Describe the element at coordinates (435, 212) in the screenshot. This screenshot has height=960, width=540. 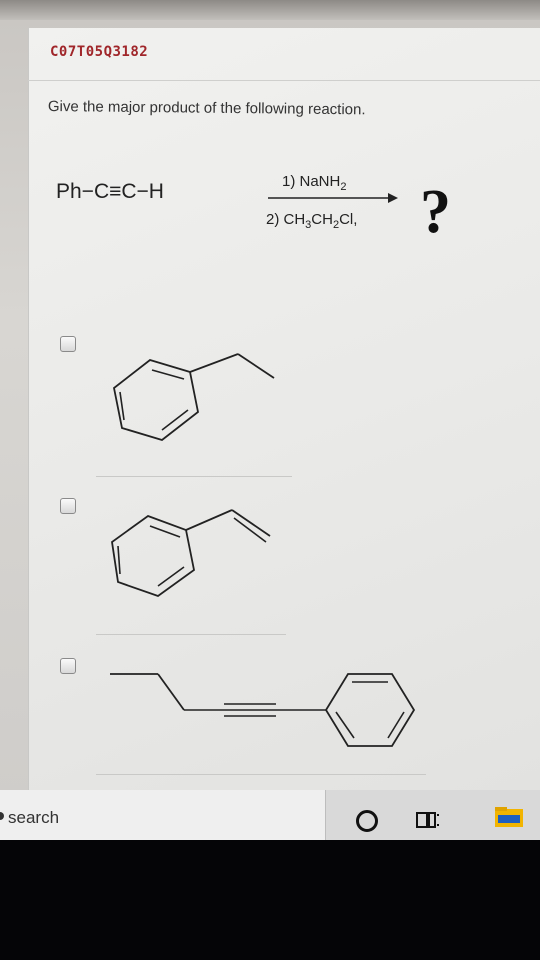
I see `product-question-mark: ?` at that location.